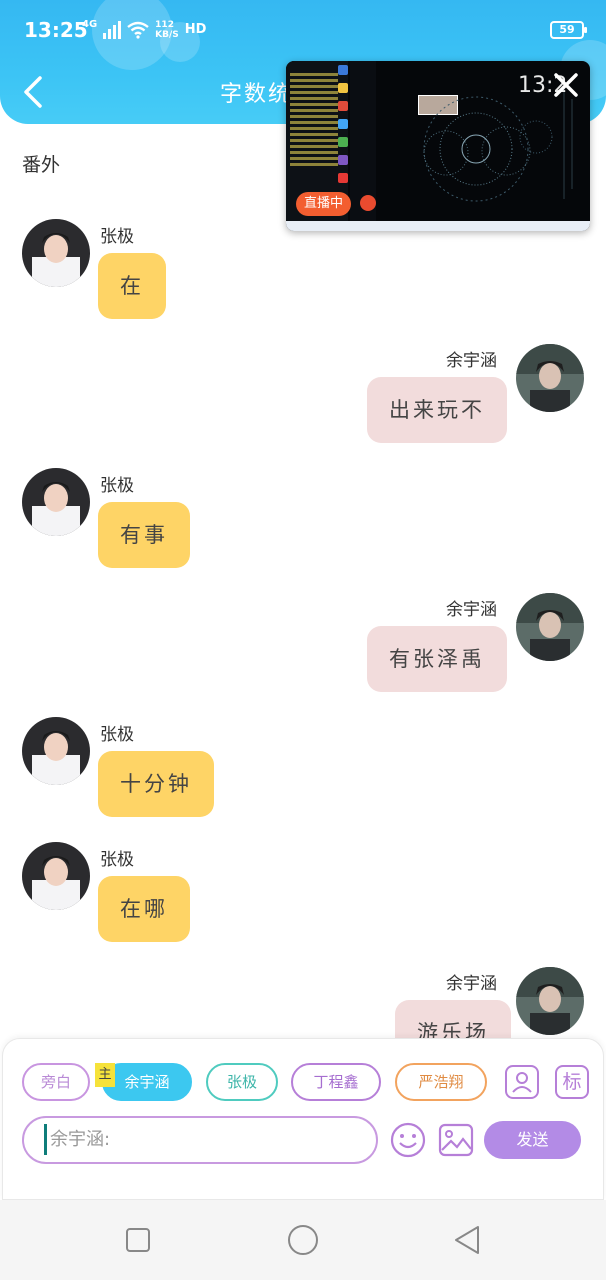 The height and width of the screenshot is (1280, 606). I want to click on live-screen-icons, so click(344, 128).